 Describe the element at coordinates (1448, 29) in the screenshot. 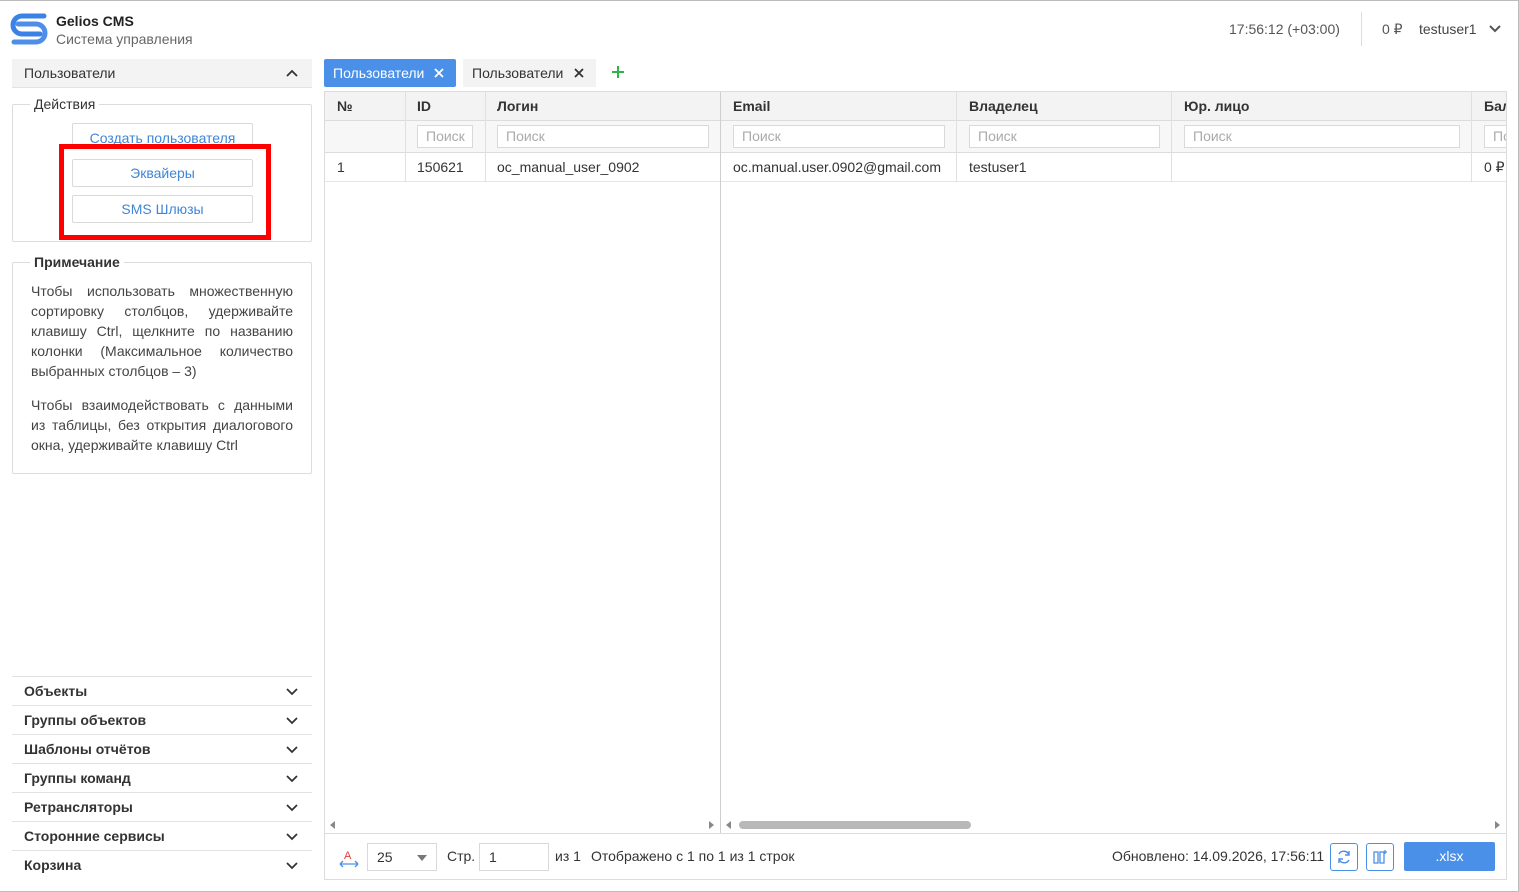

I see `user-menu: testuser1` at that location.